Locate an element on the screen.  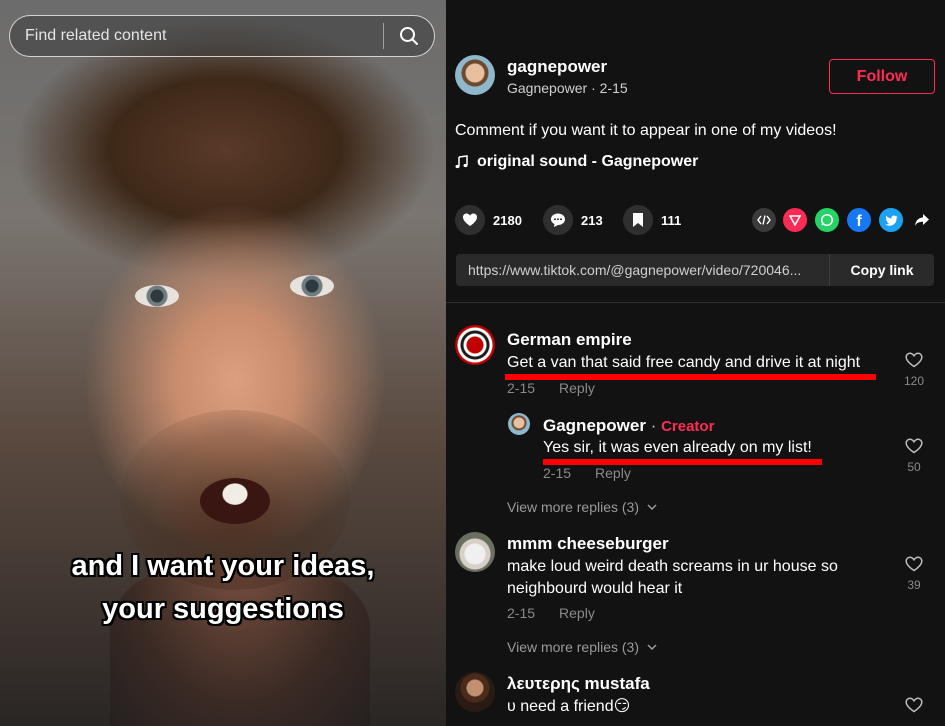
whatsapp-icon is located at coordinates (827, 220).